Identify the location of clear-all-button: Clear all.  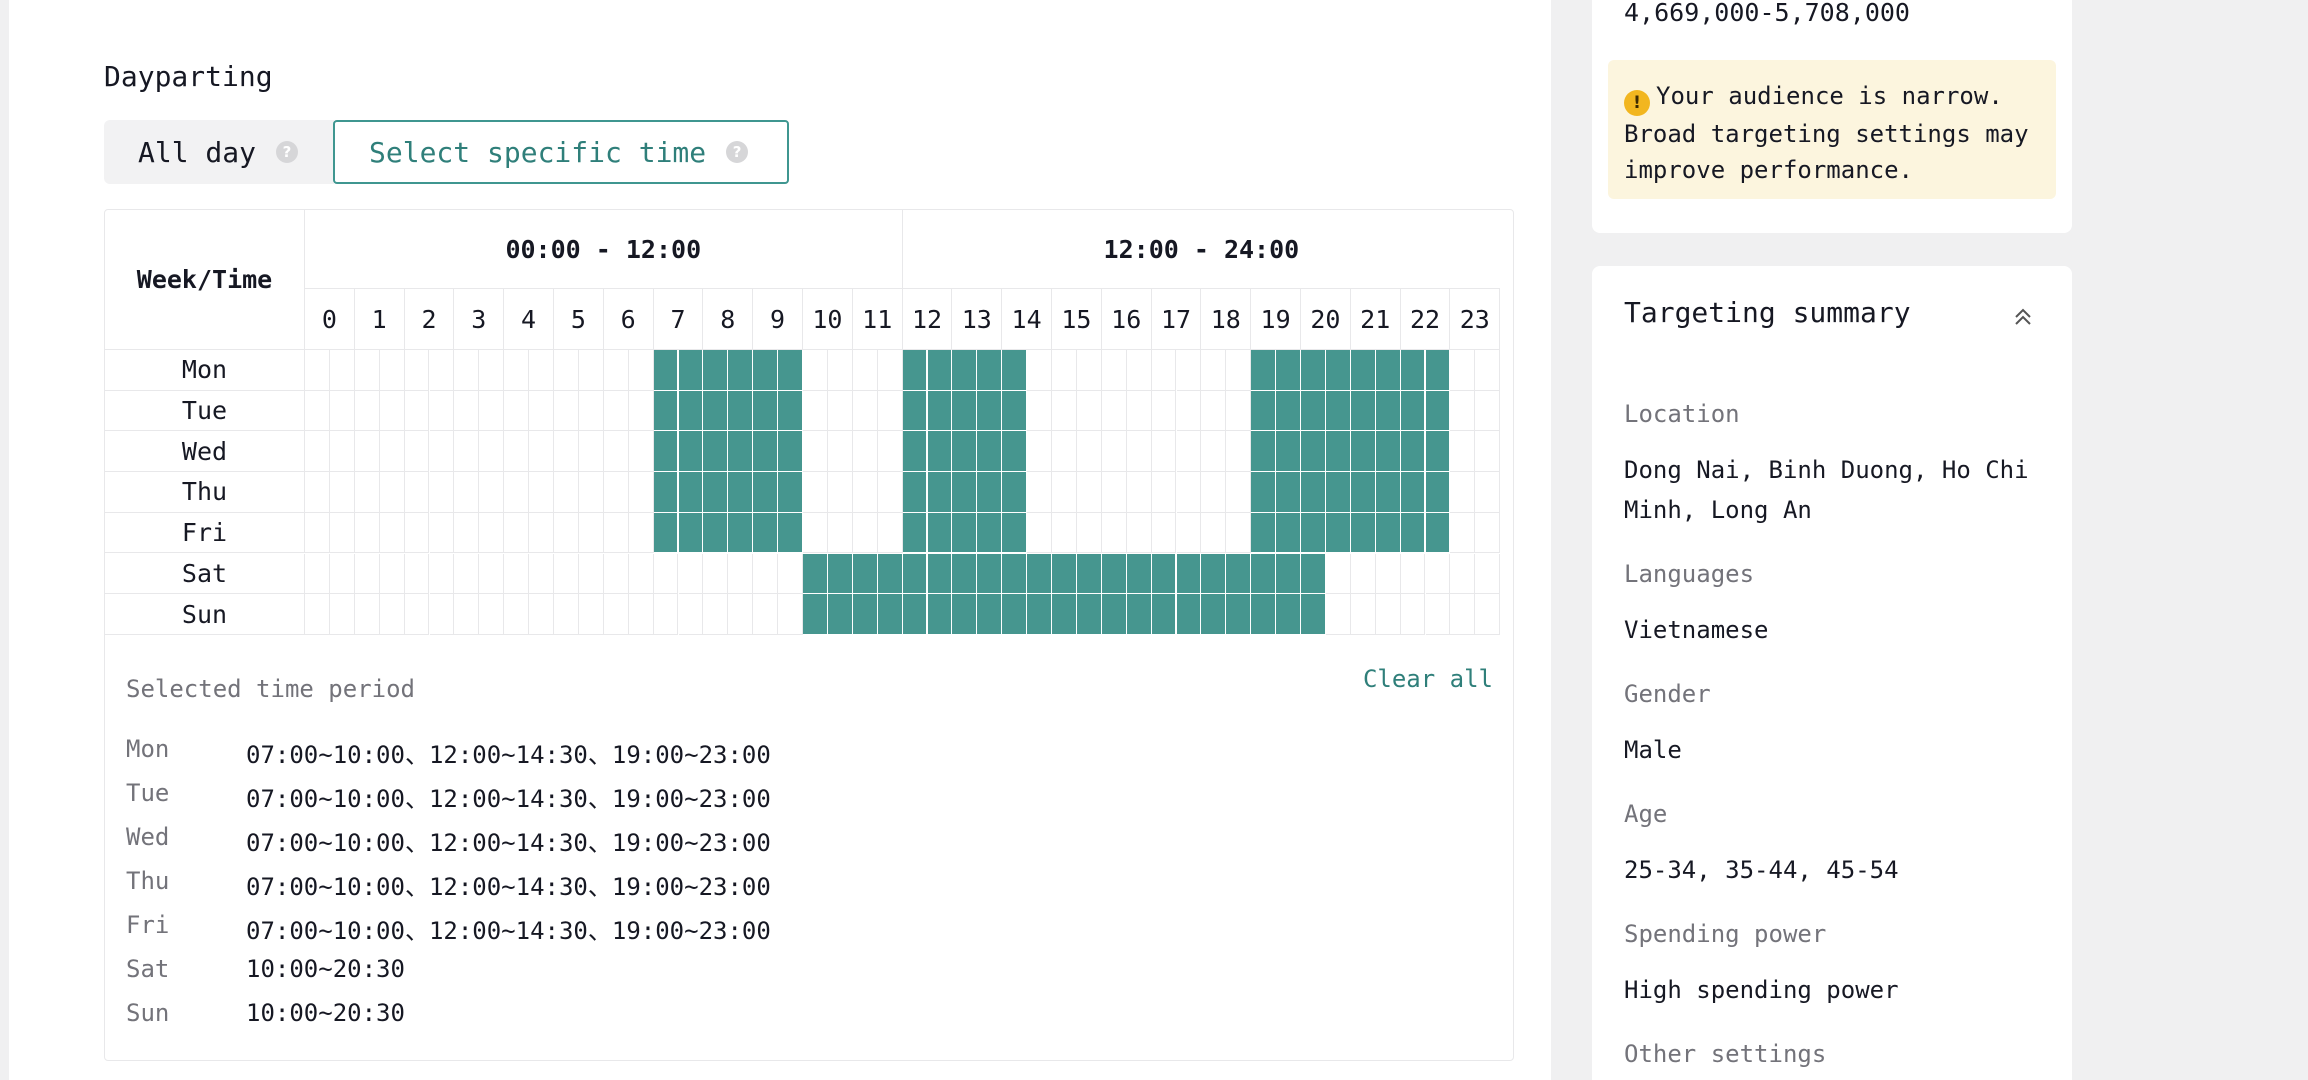
(1428, 679).